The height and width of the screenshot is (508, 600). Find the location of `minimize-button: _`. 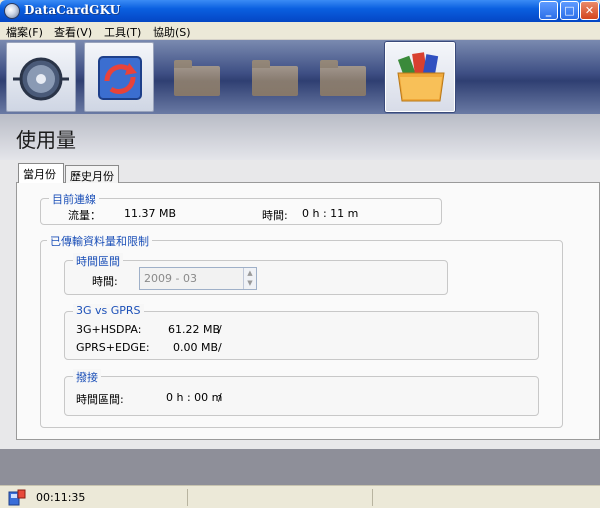

minimize-button: _ is located at coordinates (548, 10).